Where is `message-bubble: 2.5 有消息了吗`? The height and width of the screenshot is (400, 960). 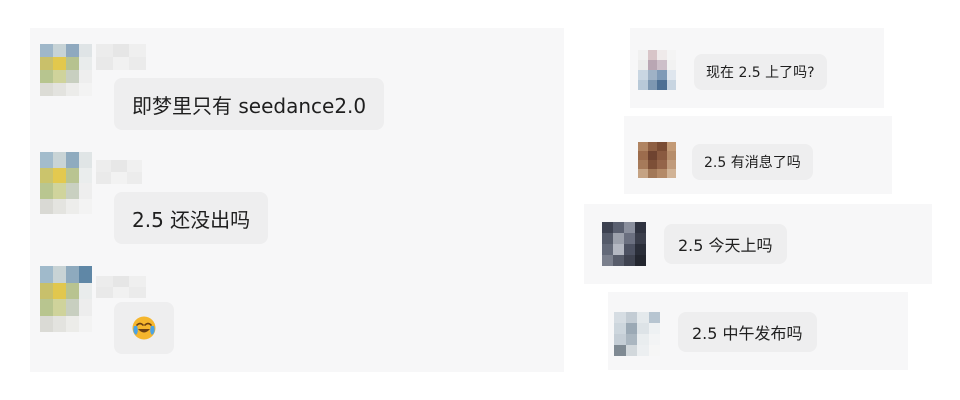 message-bubble: 2.5 有消息了吗 is located at coordinates (752, 162).